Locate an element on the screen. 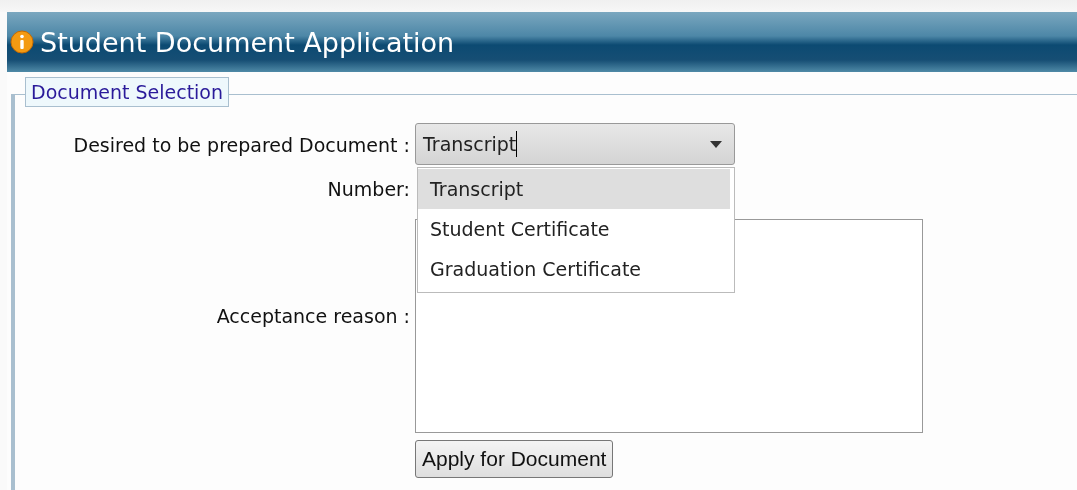 The height and width of the screenshot is (490, 1077). dropdown-option: Student Certificate is located at coordinates (574, 229).